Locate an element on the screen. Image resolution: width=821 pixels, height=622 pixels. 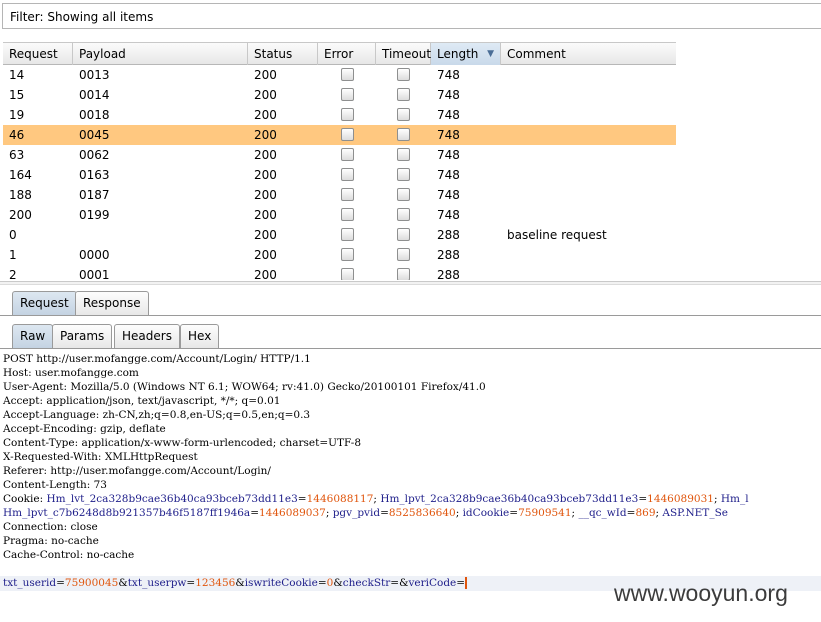
header-name: Accept-Encoding: is located at coordinates (52, 429).